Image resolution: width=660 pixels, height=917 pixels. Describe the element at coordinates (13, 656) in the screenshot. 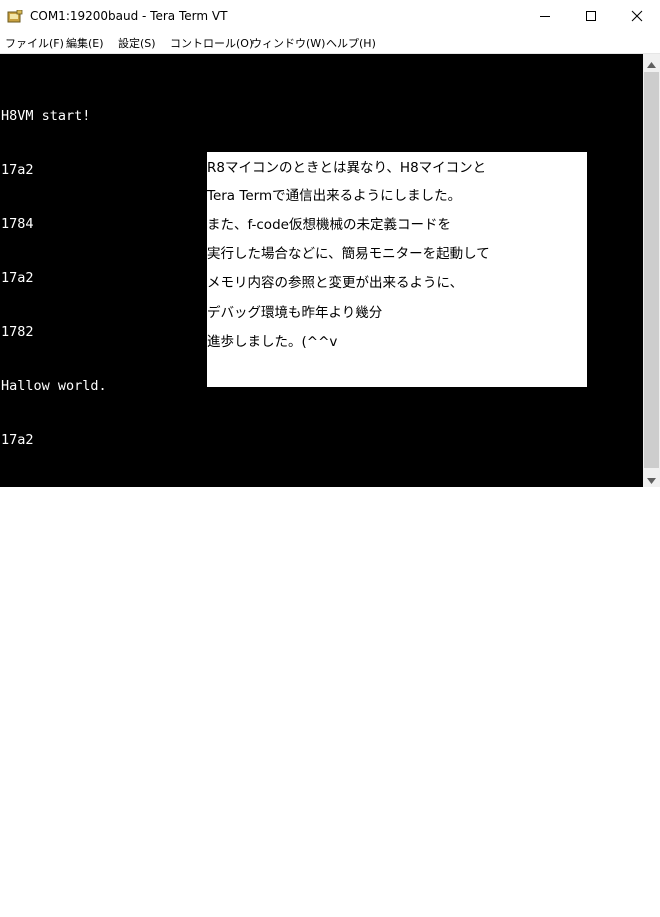

I see `terminal-line: -64` at that location.